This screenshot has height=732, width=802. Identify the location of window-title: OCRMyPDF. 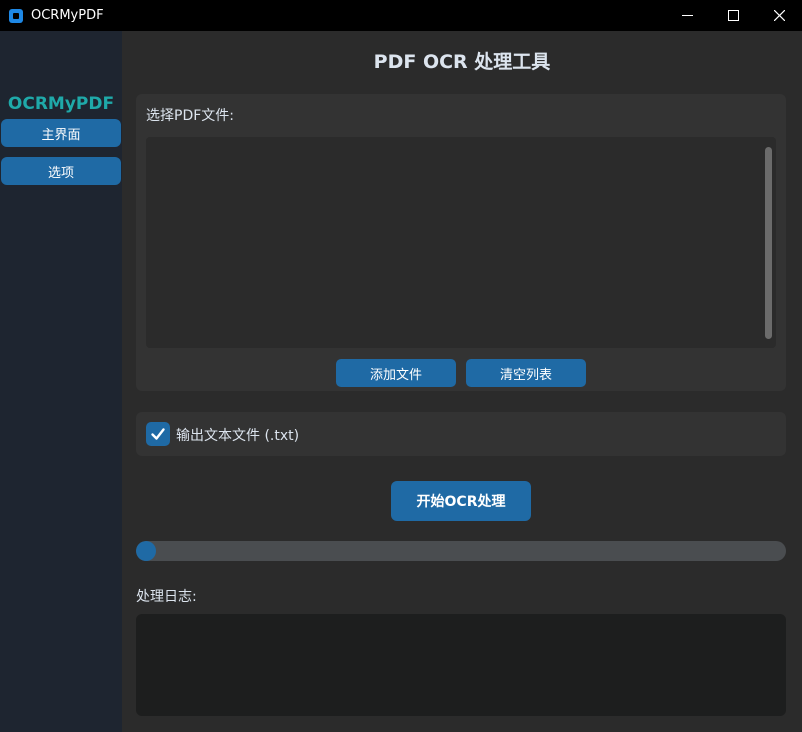
(67, 15).